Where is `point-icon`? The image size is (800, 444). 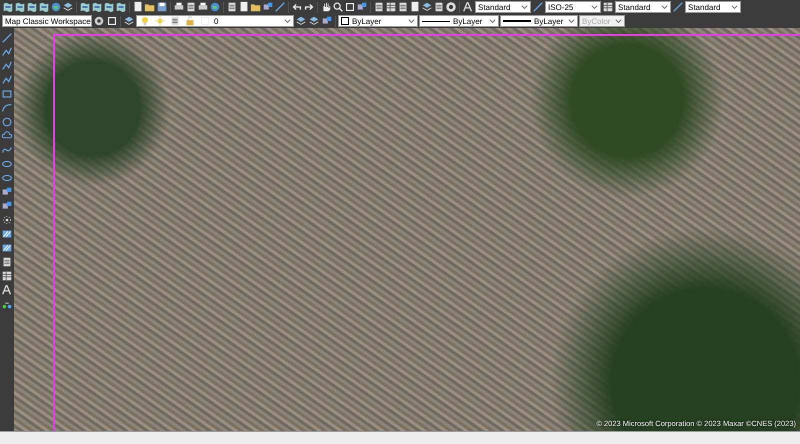
point-icon is located at coordinates (7, 220).